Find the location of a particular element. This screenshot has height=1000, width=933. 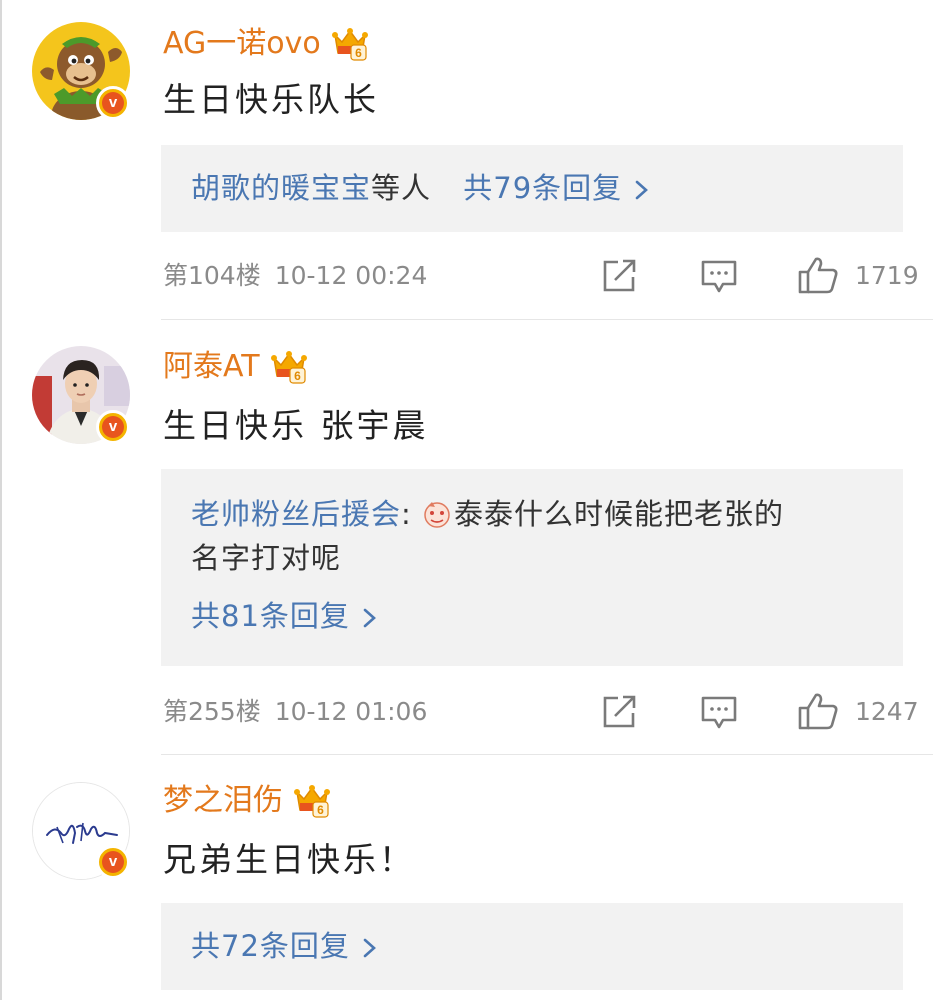

reply-user-link: 胡歌的暖宝宝 is located at coordinates (281, 188).